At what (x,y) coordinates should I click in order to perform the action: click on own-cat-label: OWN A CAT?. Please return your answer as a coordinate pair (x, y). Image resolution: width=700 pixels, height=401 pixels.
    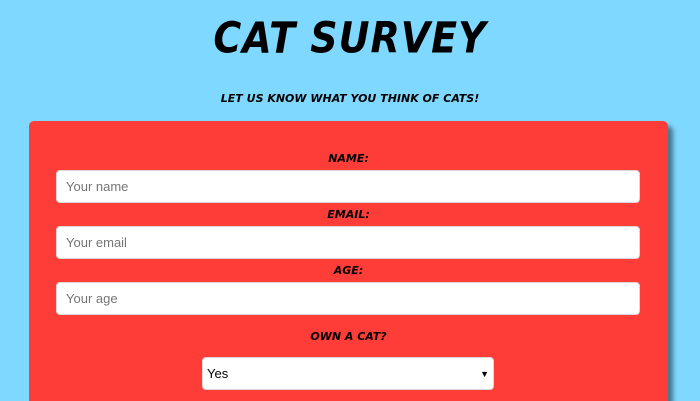
    Looking at the image, I should click on (348, 336).